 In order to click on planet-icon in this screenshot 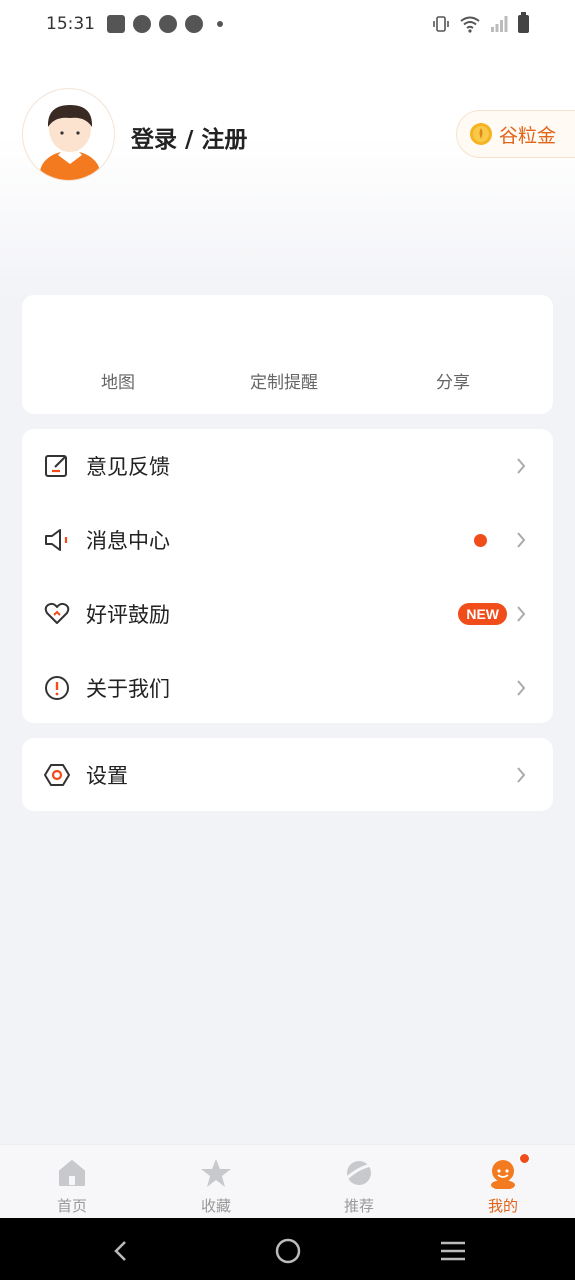, I will do `click(358, 1173)`.